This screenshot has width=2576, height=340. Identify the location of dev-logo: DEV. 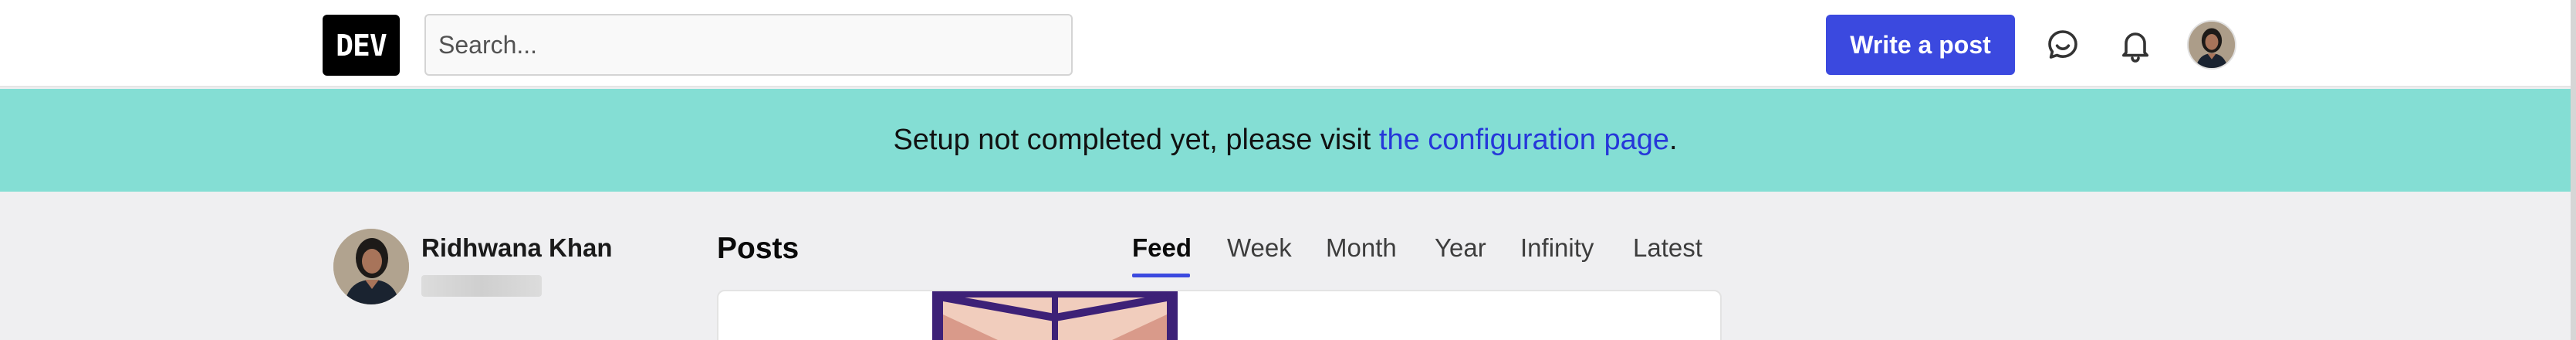
(361, 45).